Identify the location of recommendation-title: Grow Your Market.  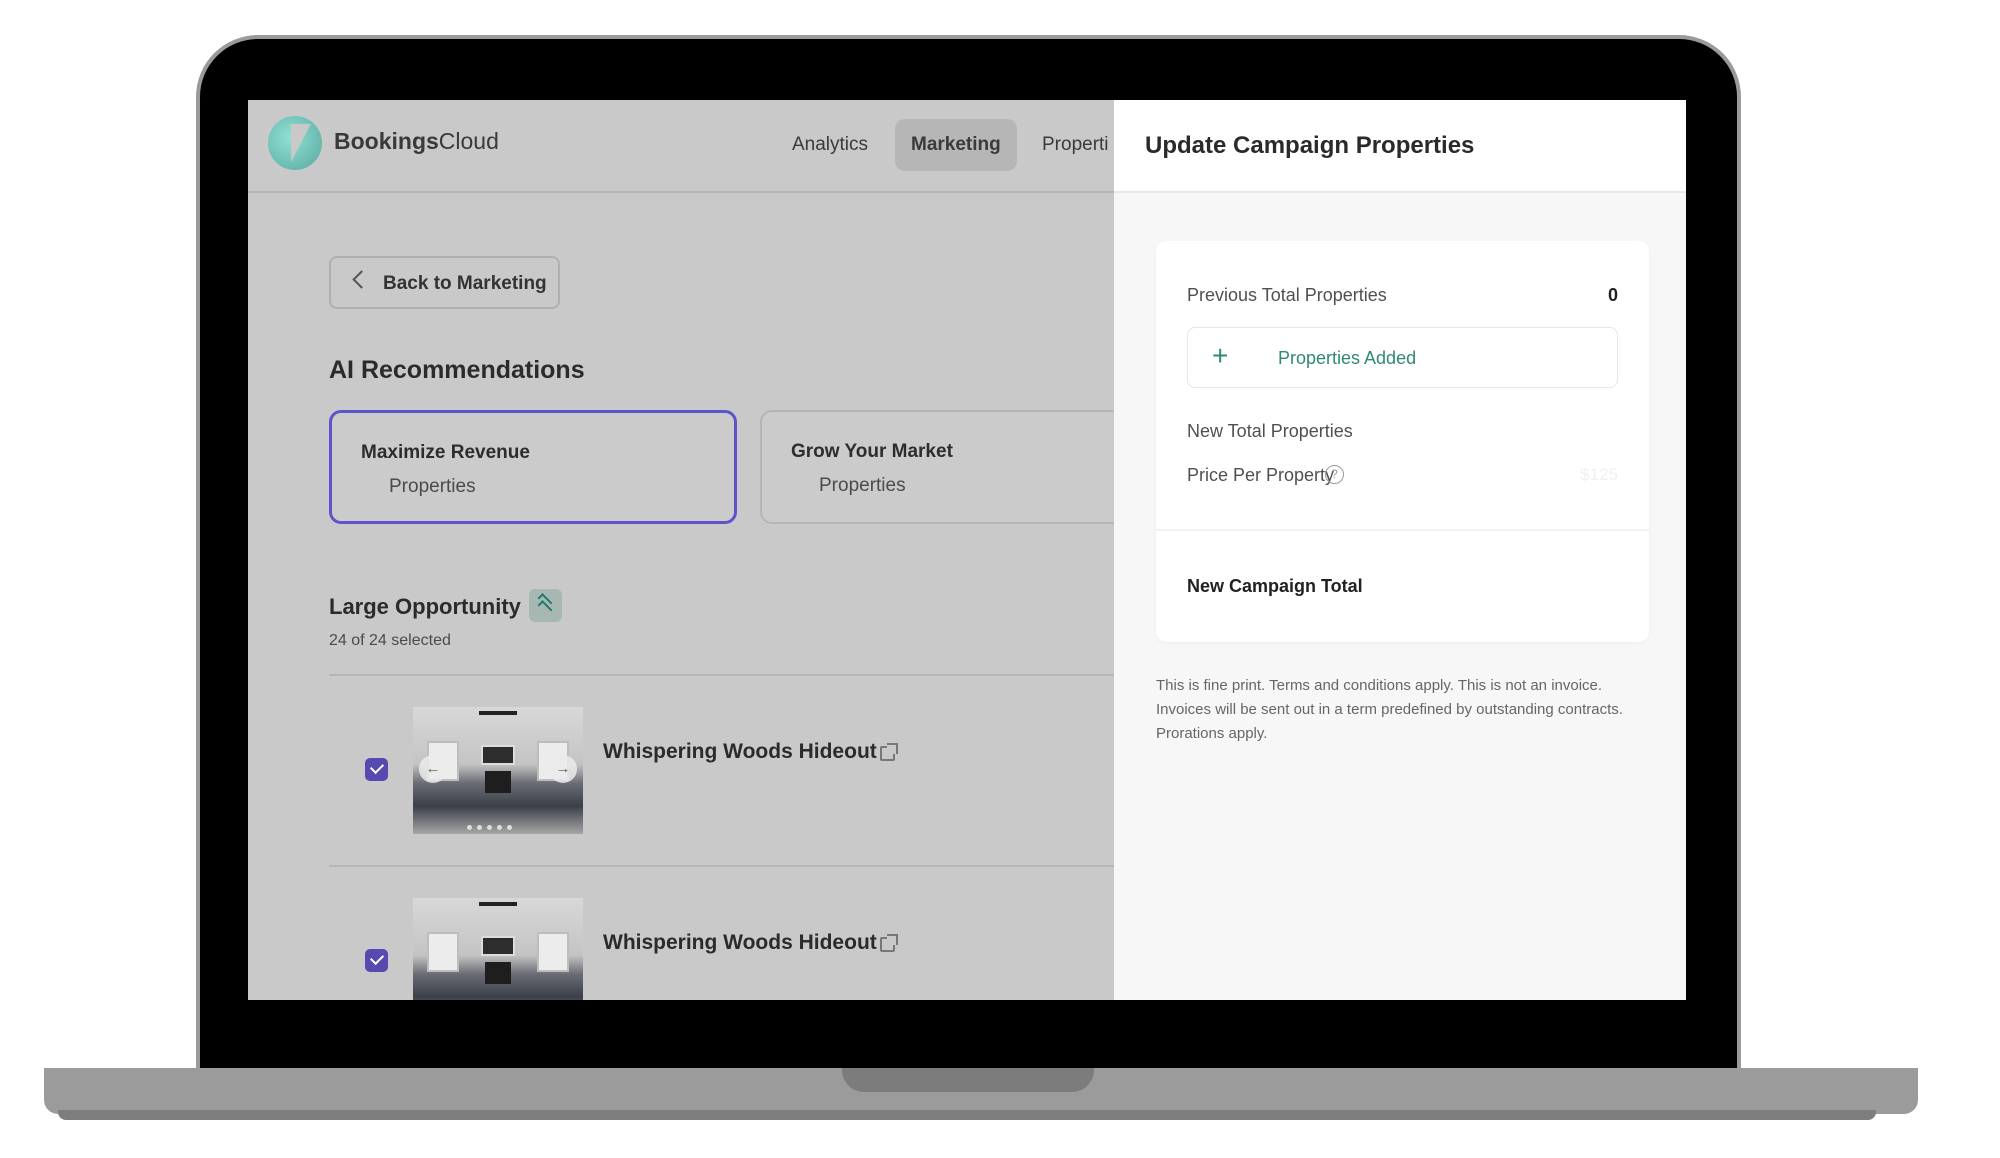
(872, 451).